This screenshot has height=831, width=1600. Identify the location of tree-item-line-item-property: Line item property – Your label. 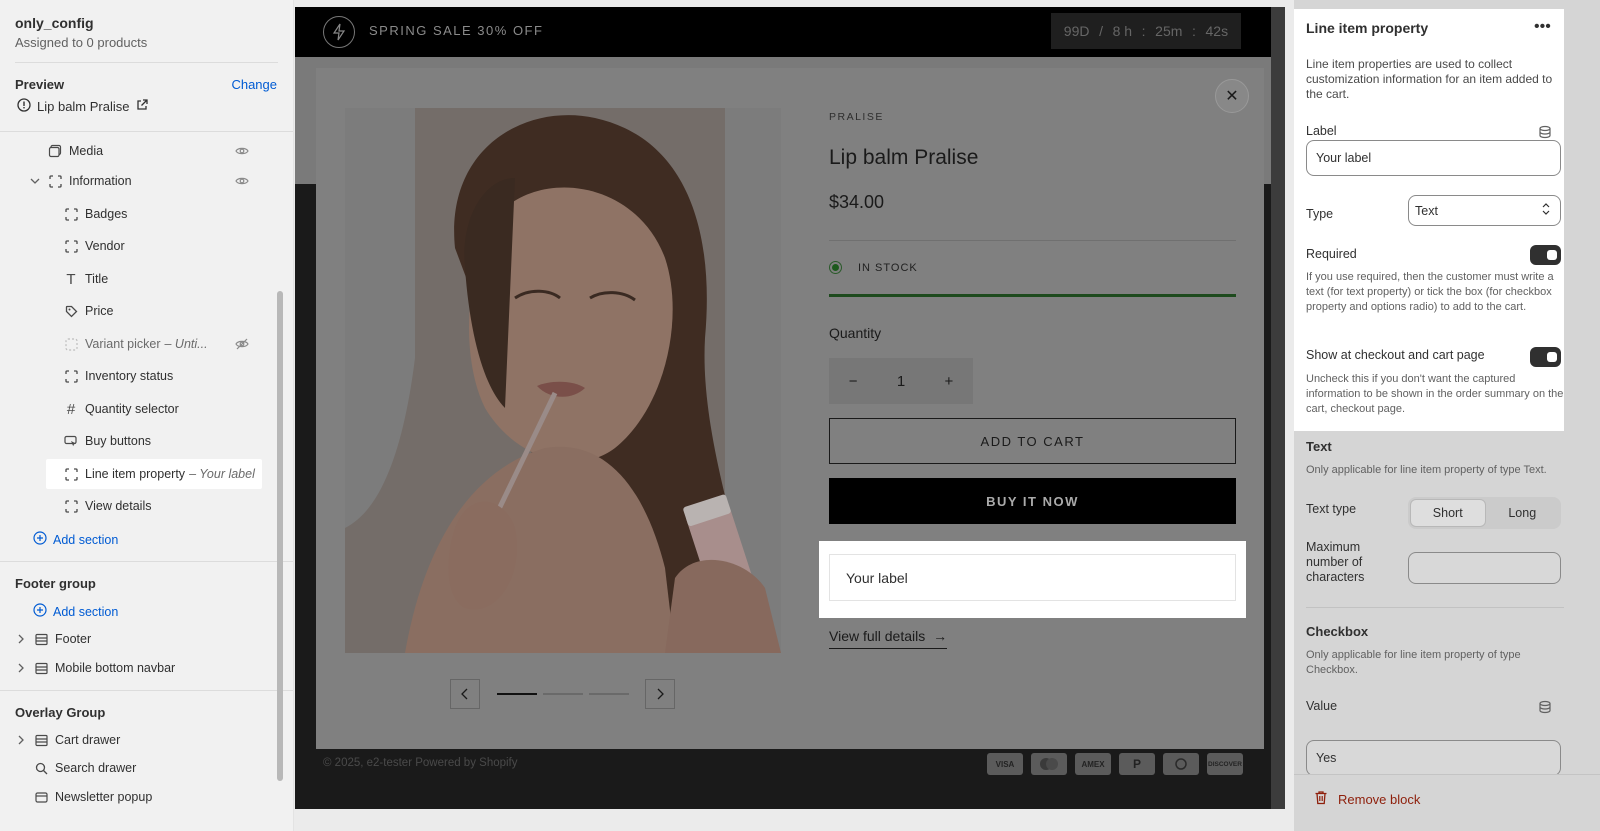
(154, 474).